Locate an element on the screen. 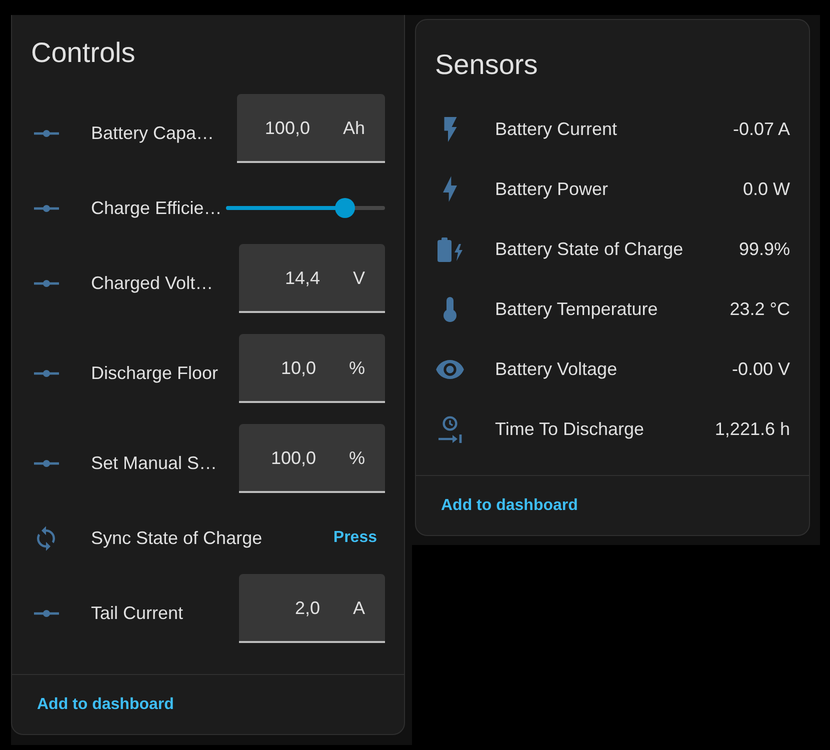  entity-name: Tail Current is located at coordinates (137, 613).